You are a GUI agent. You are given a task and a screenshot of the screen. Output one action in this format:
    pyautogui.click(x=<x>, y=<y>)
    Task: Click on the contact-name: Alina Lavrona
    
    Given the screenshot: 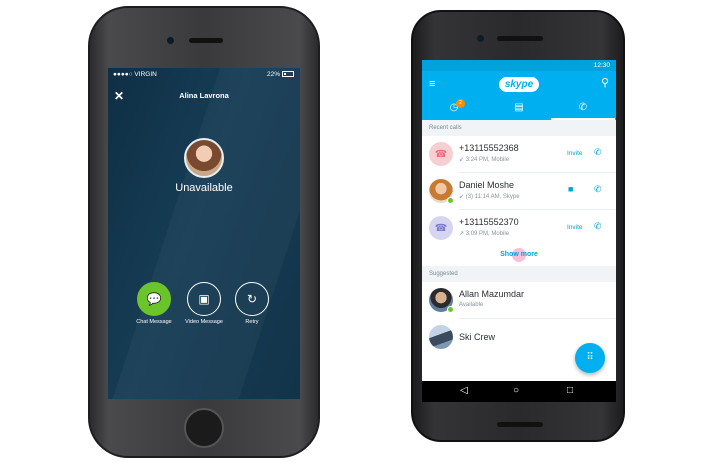 What is the action you would take?
    pyautogui.click(x=204, y=95)
    